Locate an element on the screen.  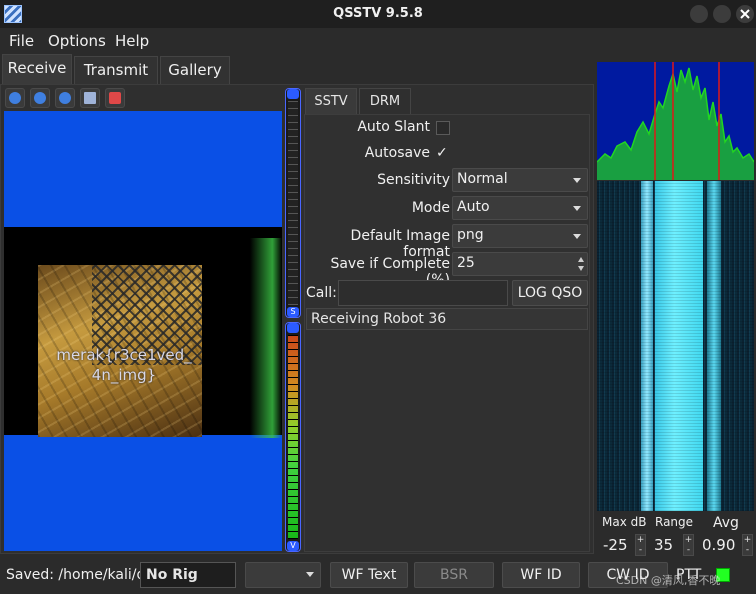
tab-drm: DRM is located at coordinates (385, 101).